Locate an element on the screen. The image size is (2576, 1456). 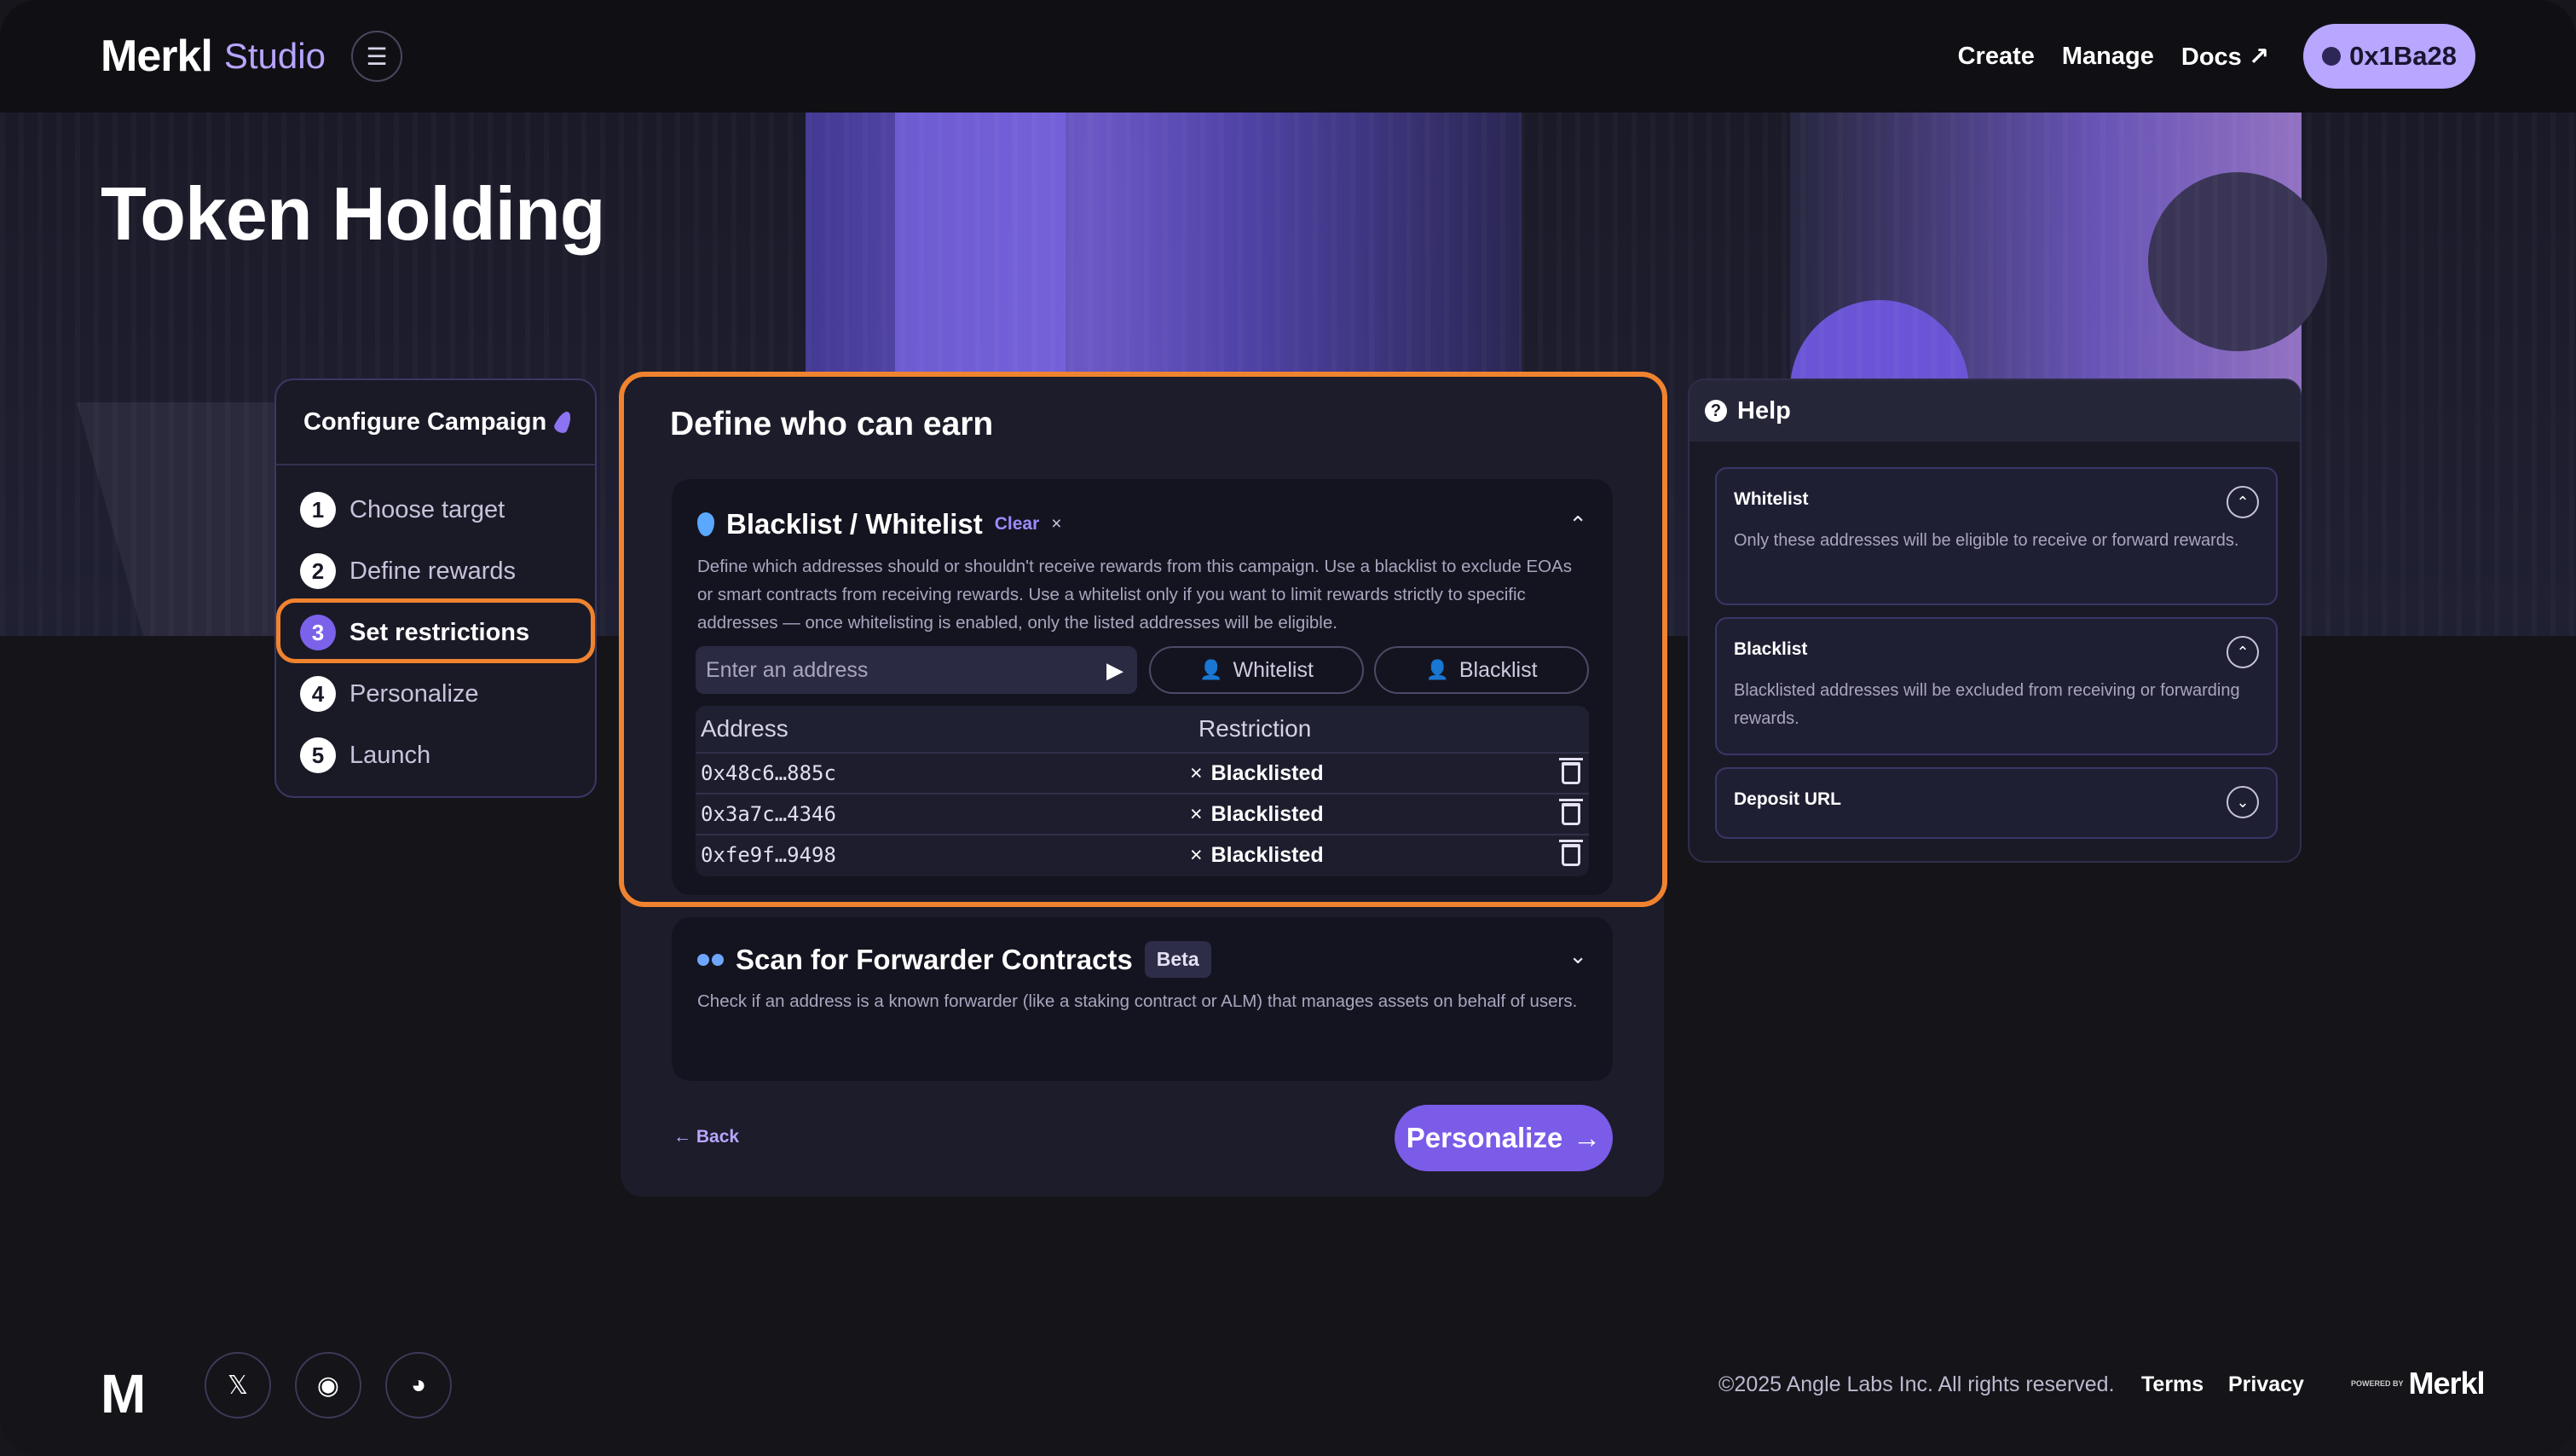
nav-manage: Manage is located at coordinates (2108, 57).